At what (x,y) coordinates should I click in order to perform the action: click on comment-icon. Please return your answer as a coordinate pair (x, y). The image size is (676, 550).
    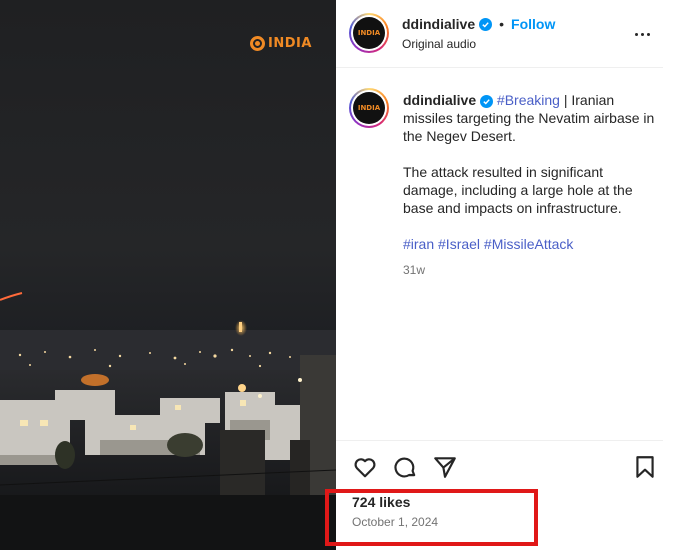
    Looking at the image, I should click on (405, 467).